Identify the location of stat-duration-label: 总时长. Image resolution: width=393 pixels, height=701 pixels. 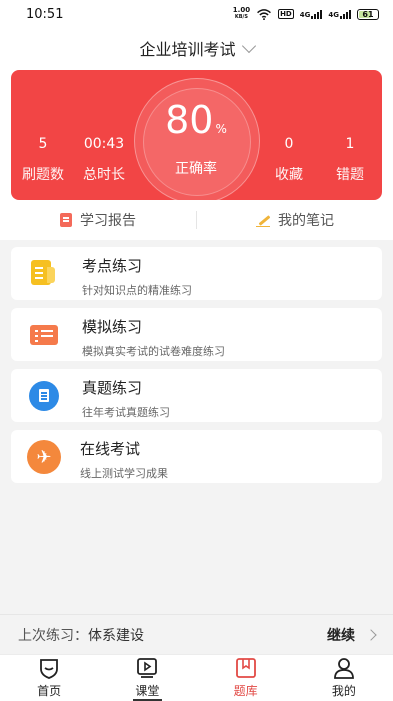
(104, 175).